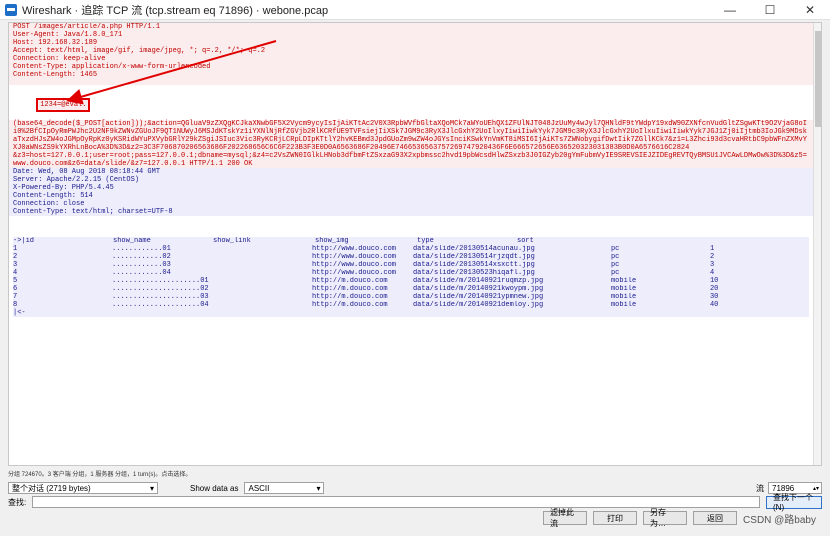  I want to click on column-header: ->|id, so click(24, 241).